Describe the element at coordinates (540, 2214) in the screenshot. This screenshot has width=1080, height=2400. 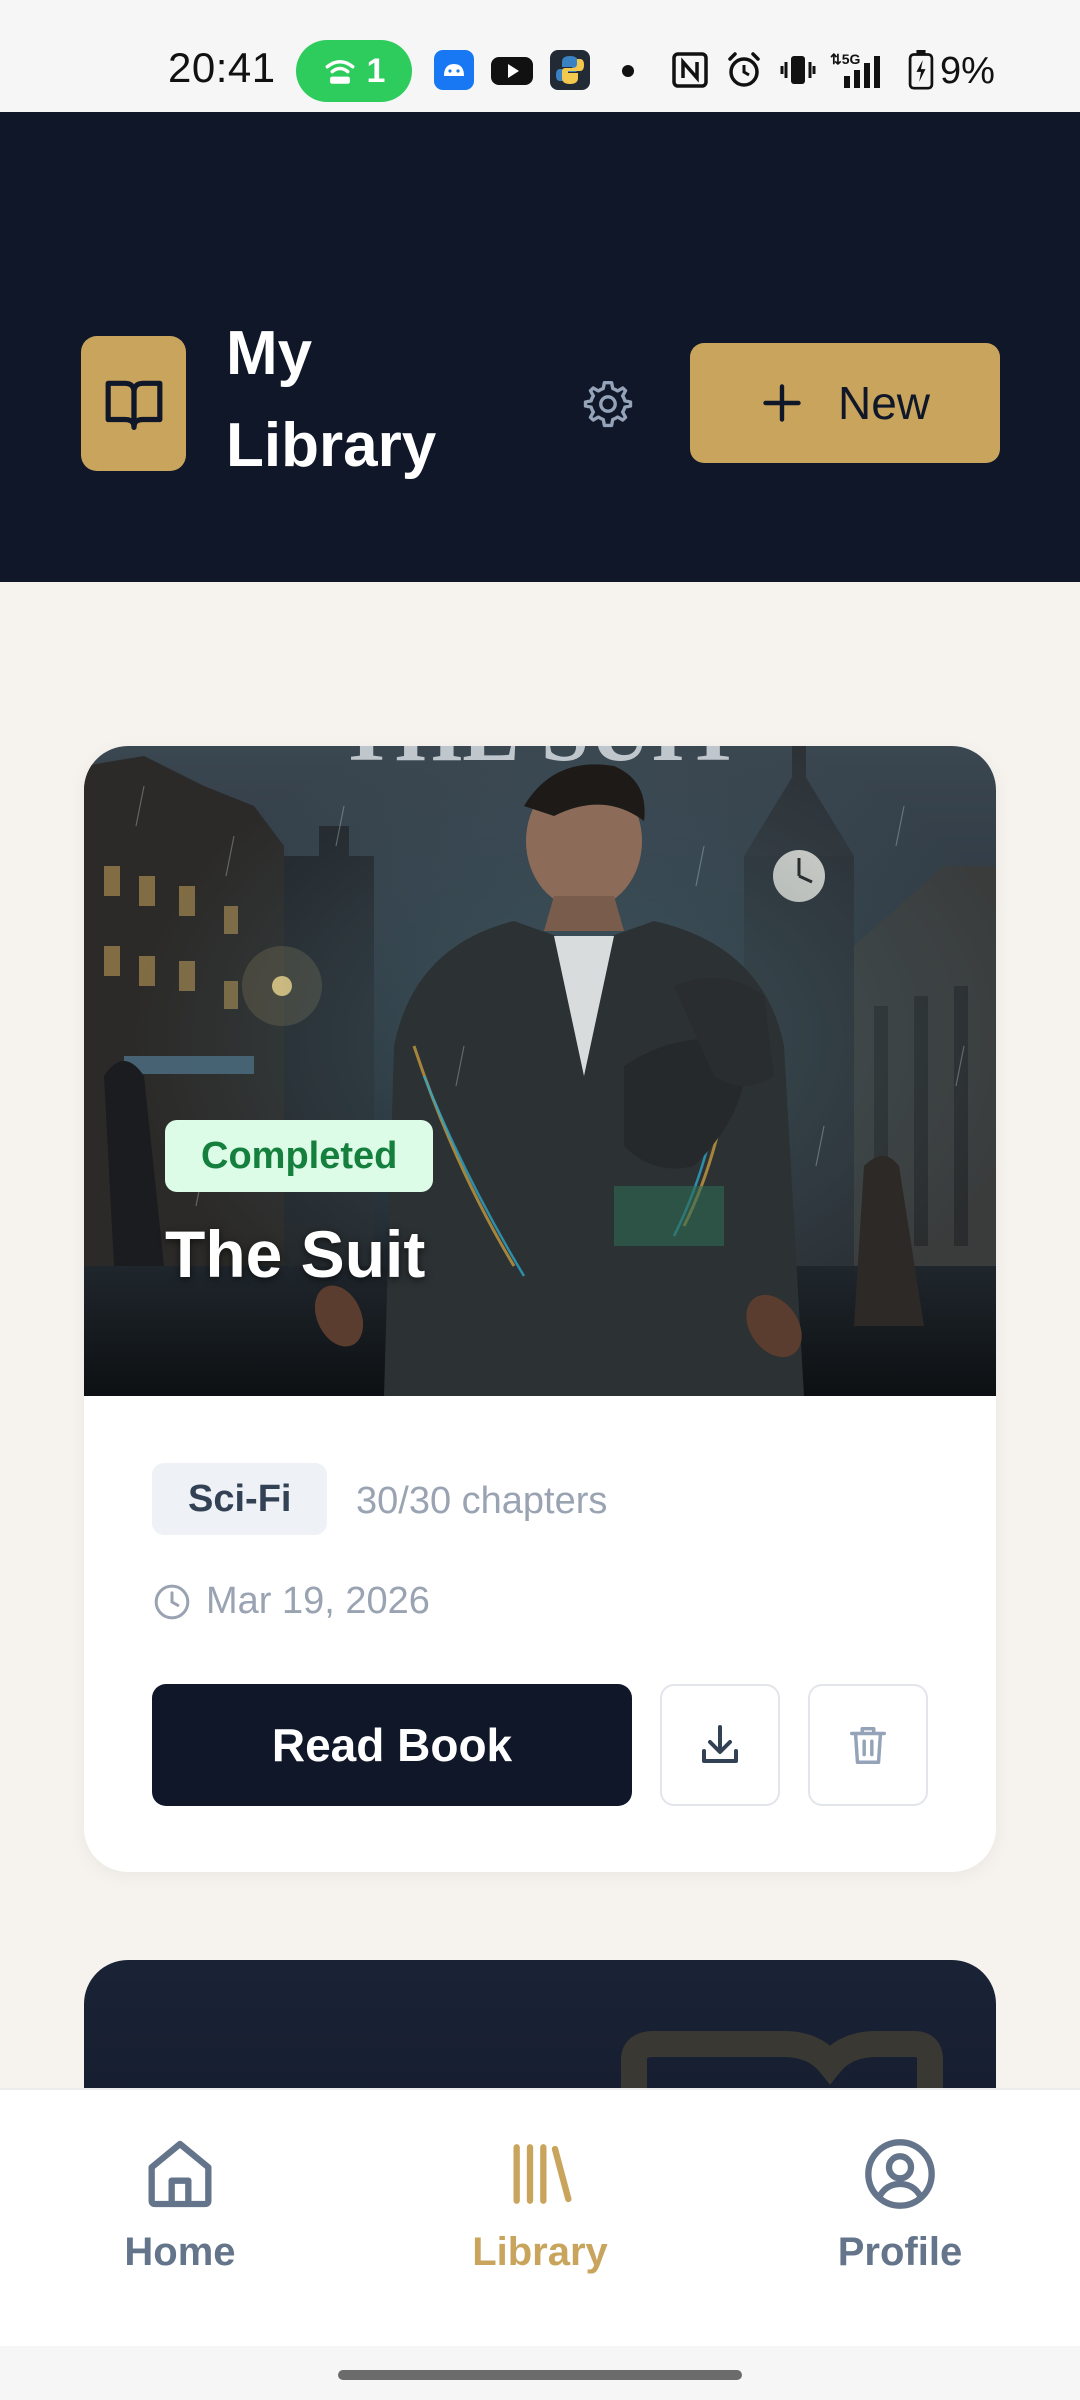
I see `nav-item-library: Library` at that location.